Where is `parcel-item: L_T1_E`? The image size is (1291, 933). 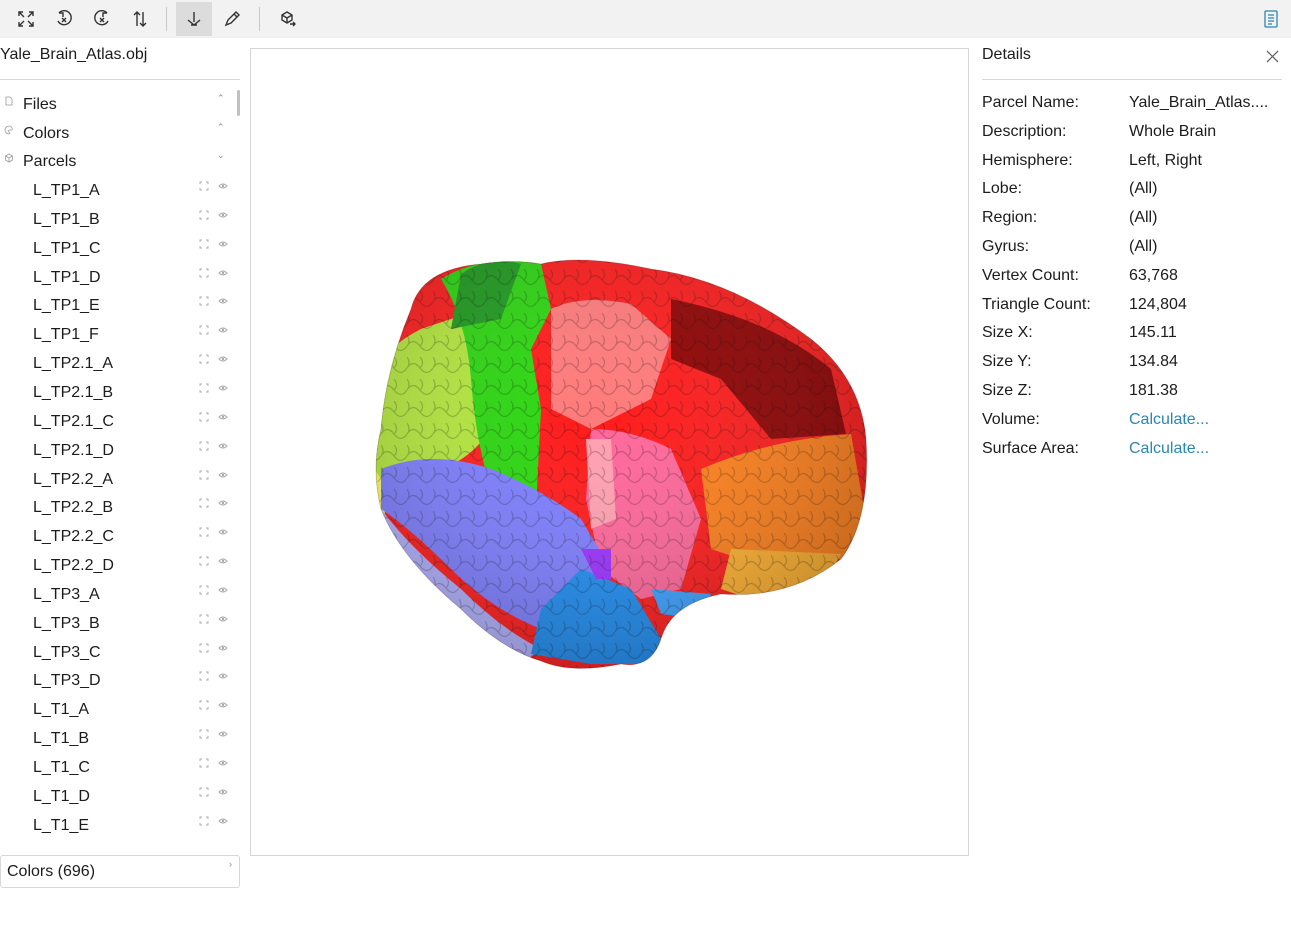
parcel-item: L_T1_E is located at coordinates (120, 825).